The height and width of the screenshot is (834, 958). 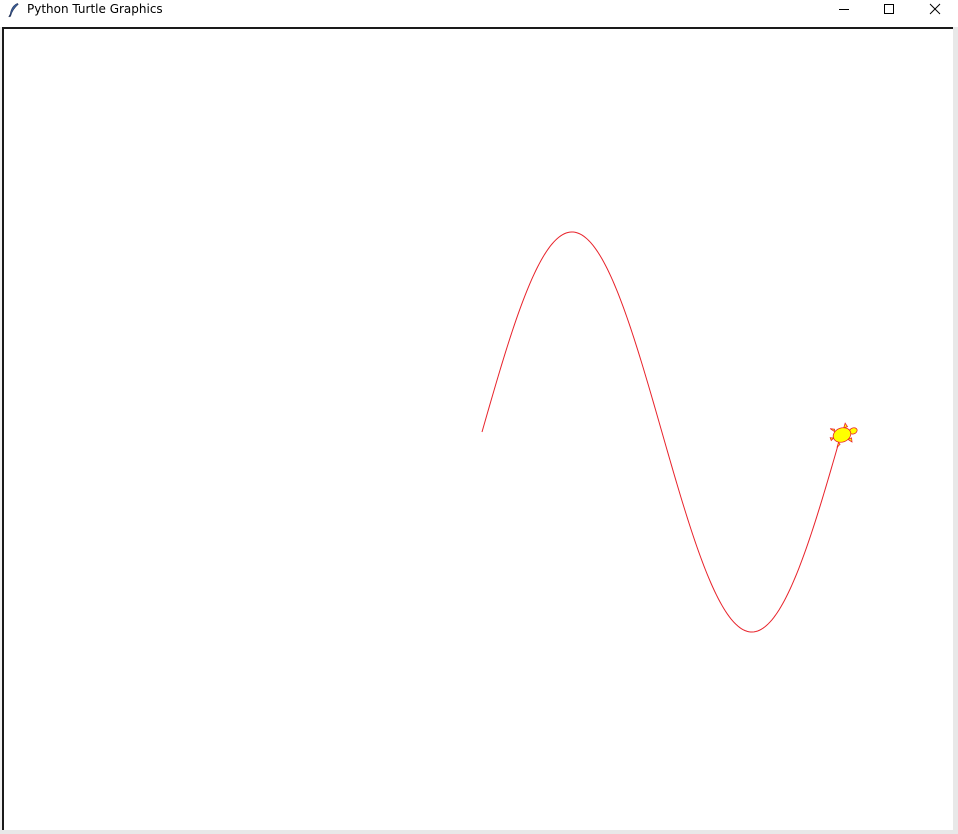 I want to click on window-edge-bottom, so click(x=479, y=832).